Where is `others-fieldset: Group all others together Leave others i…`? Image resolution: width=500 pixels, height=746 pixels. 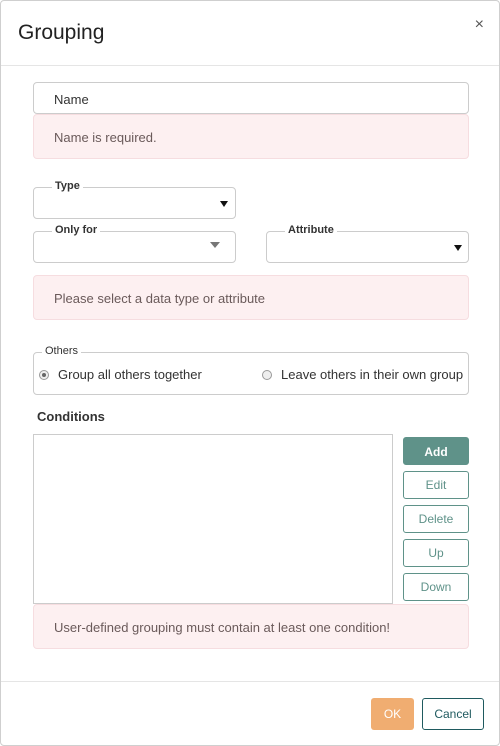
others-fieldset: Group all others together Leave others i… is located at coordinates (251, 373).